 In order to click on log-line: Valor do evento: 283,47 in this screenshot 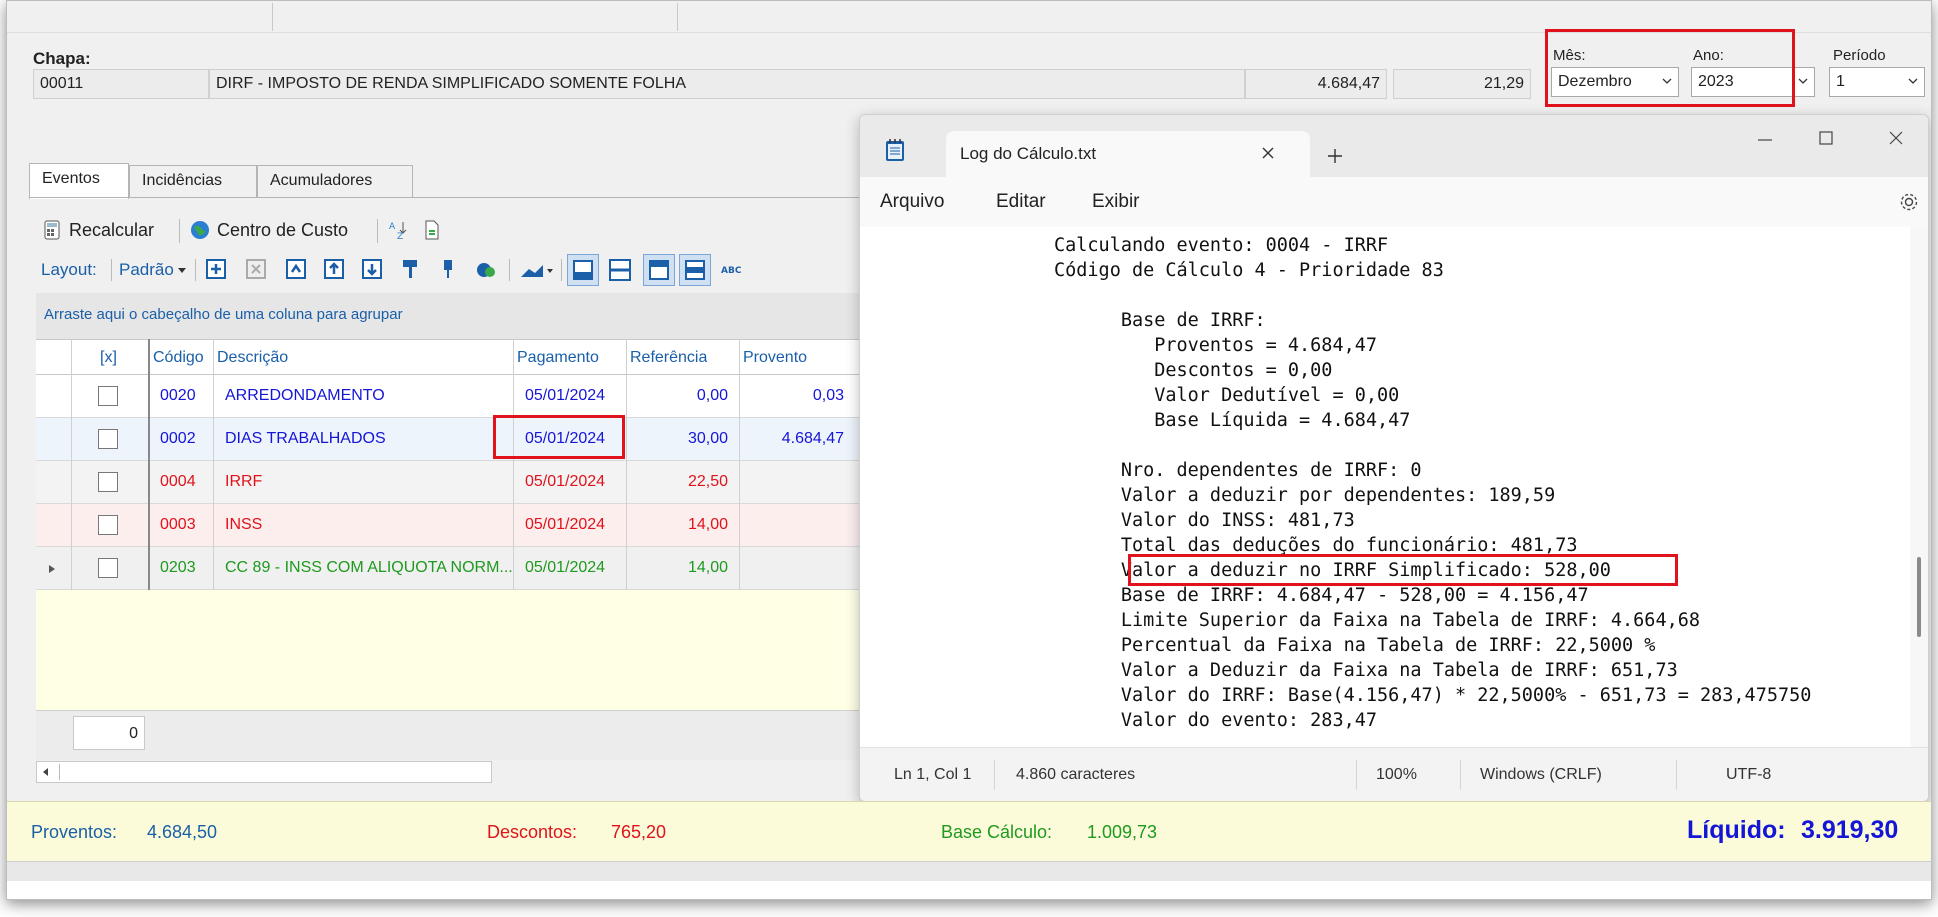, I will do `click(1216, 720)`.